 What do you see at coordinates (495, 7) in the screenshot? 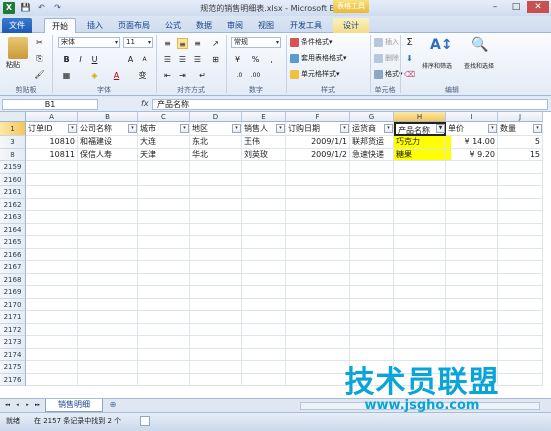
I see `minimize-button: –` at bounding box center [495, 7].